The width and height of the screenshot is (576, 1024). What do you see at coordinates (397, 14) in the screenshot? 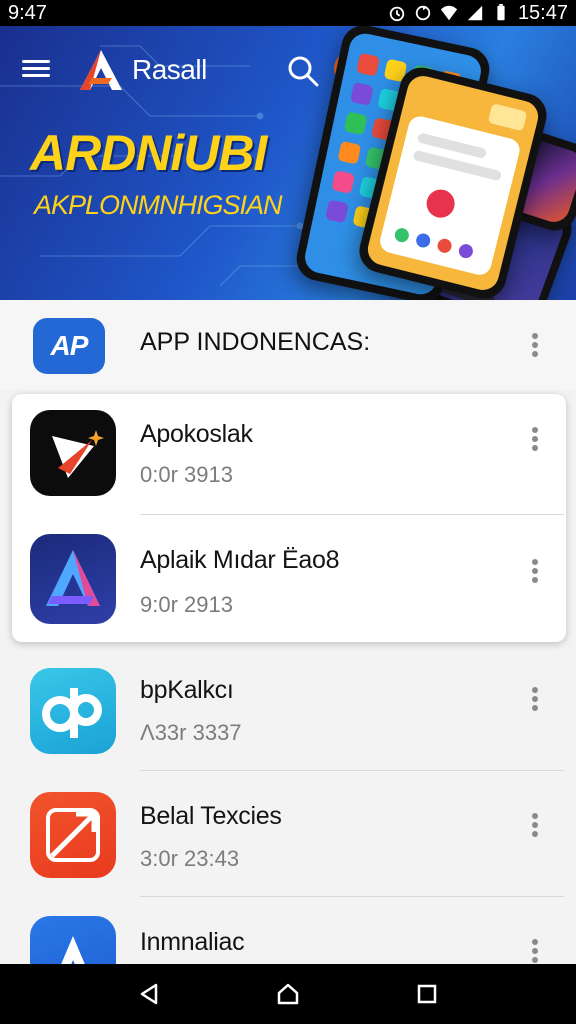
I see `alarm-icon` at bounding box center [397, 14].